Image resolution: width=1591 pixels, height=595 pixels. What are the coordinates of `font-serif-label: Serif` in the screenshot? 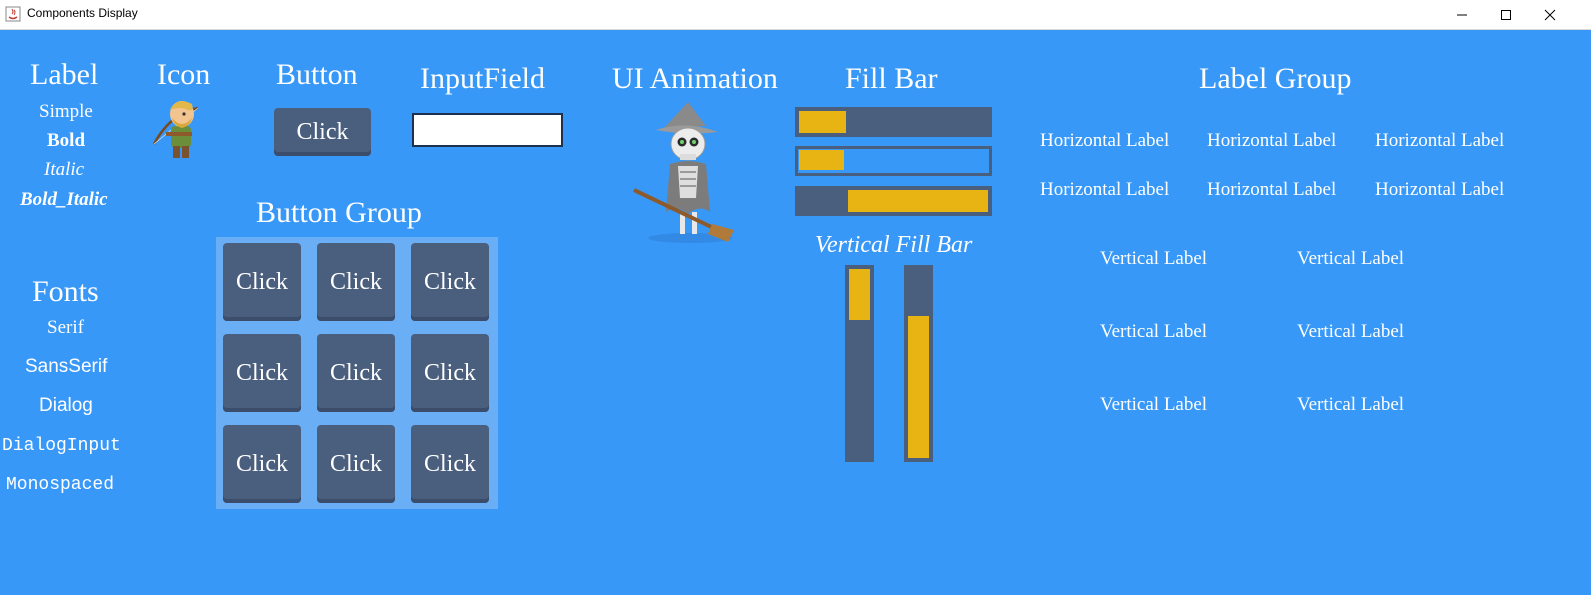 It's located at (65, 327).